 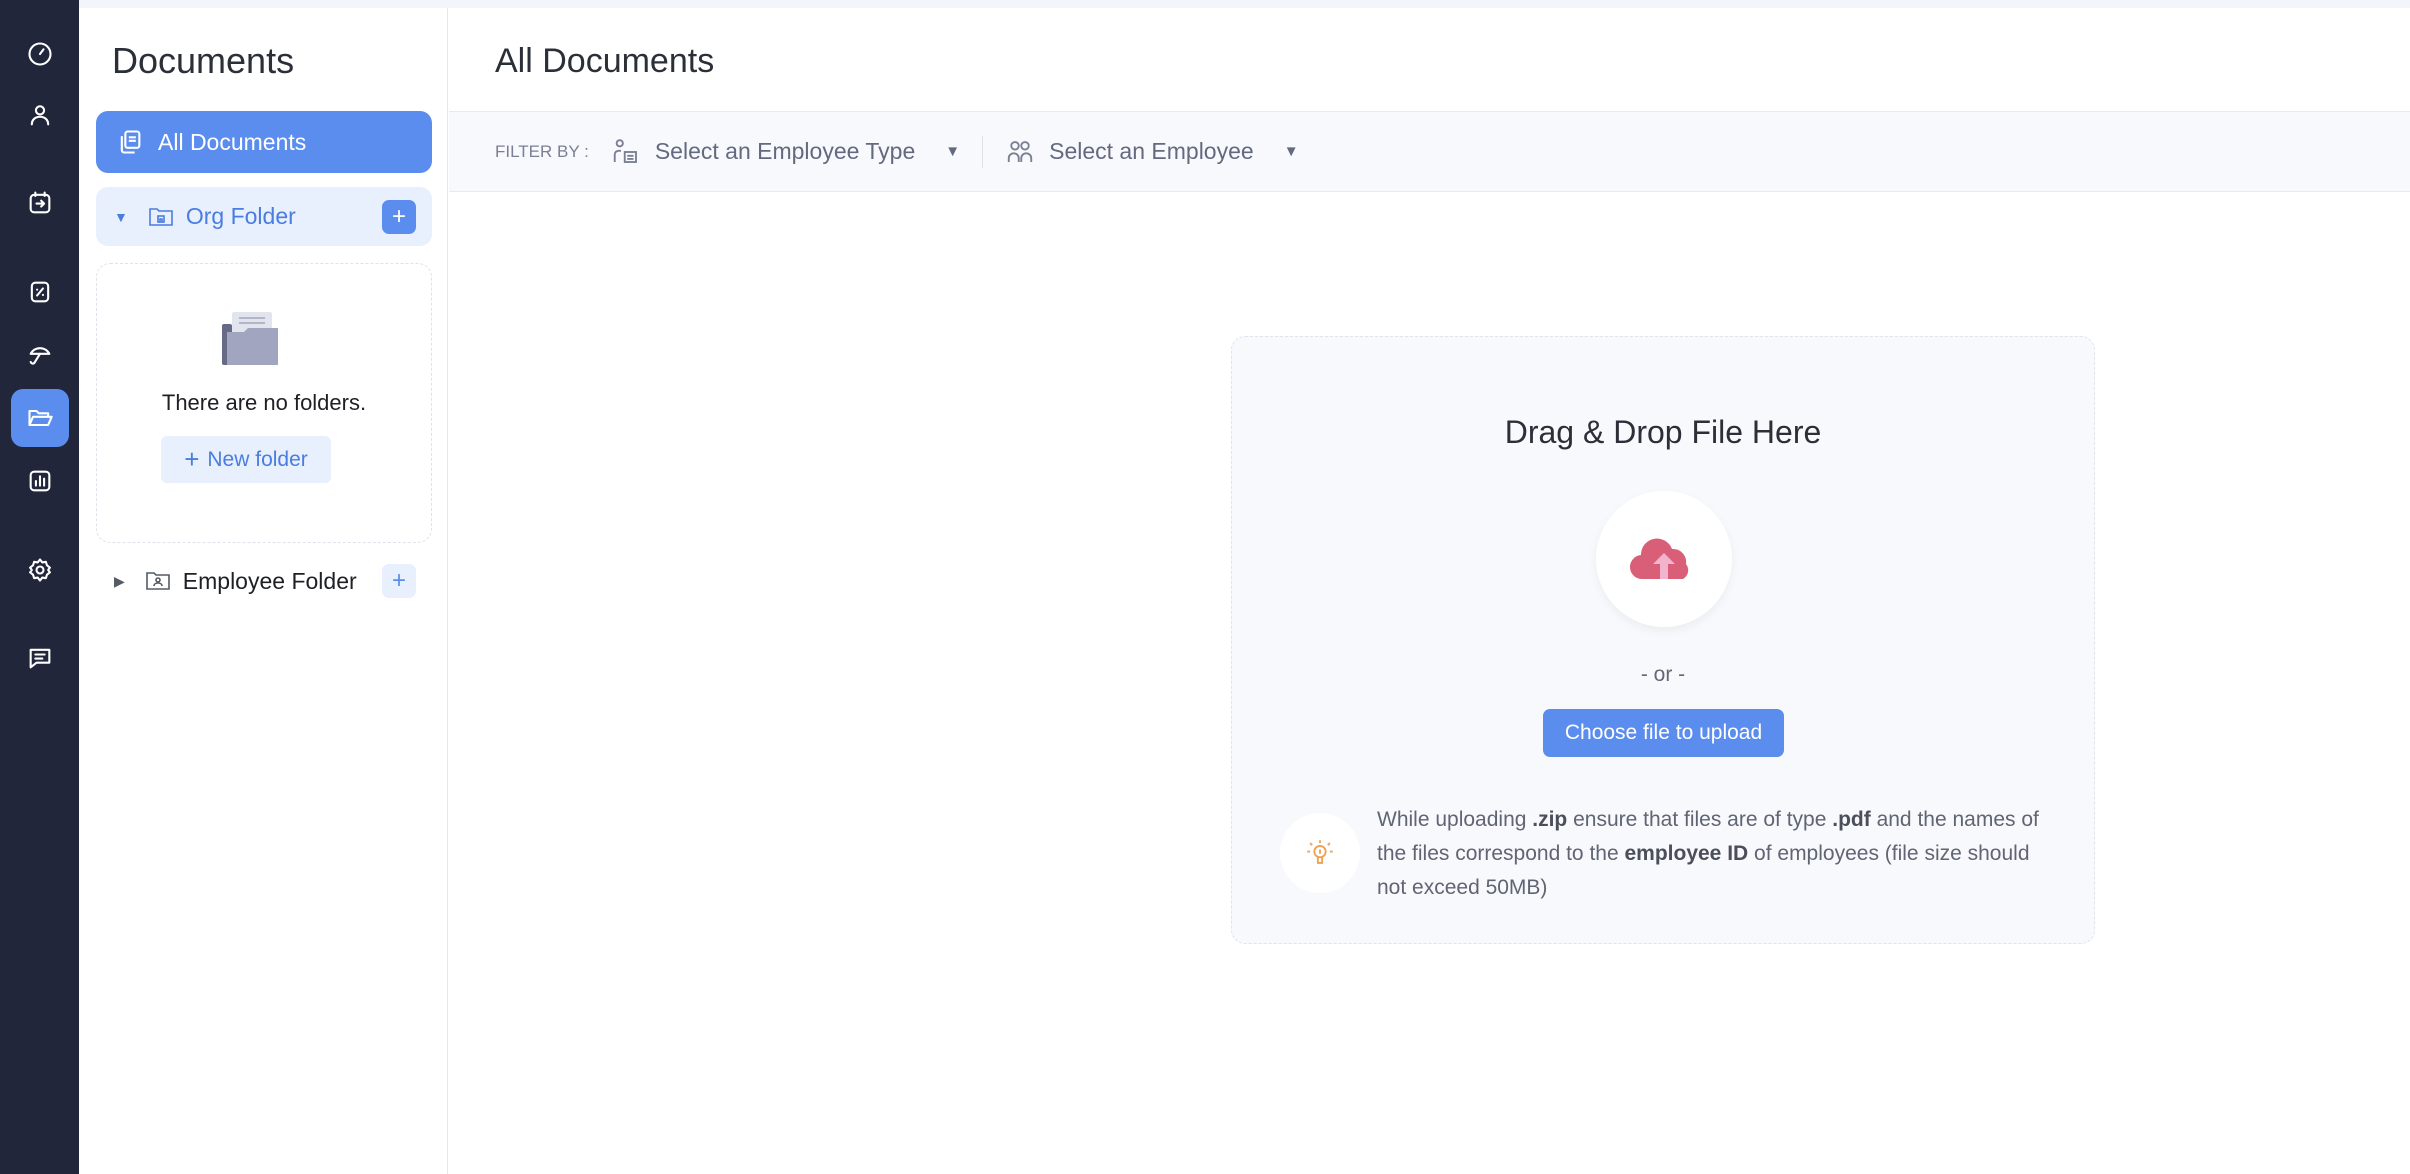 I want to click on nav-dashboard, so click(x=40, y=54).